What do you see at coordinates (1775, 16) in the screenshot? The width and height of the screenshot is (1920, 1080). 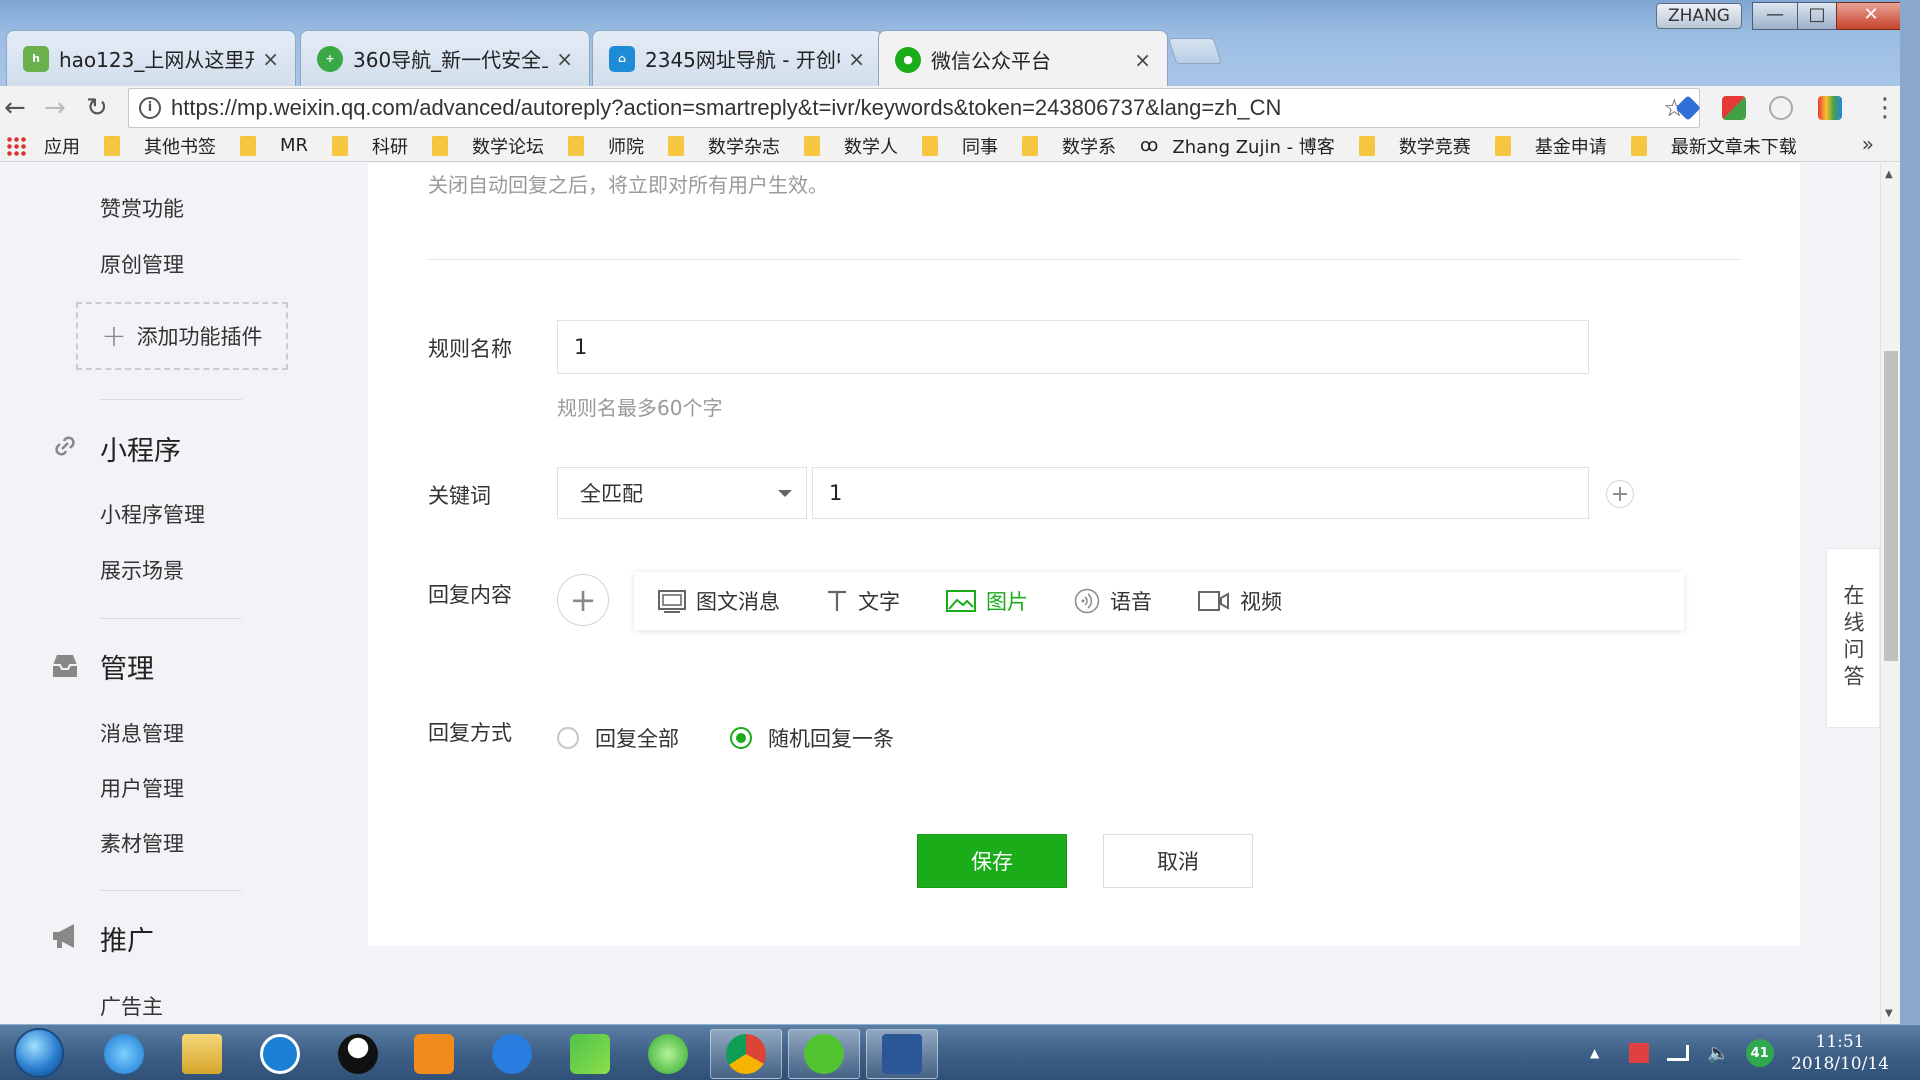 I see `minimize-button: —` at bounding box center [1775, 16].